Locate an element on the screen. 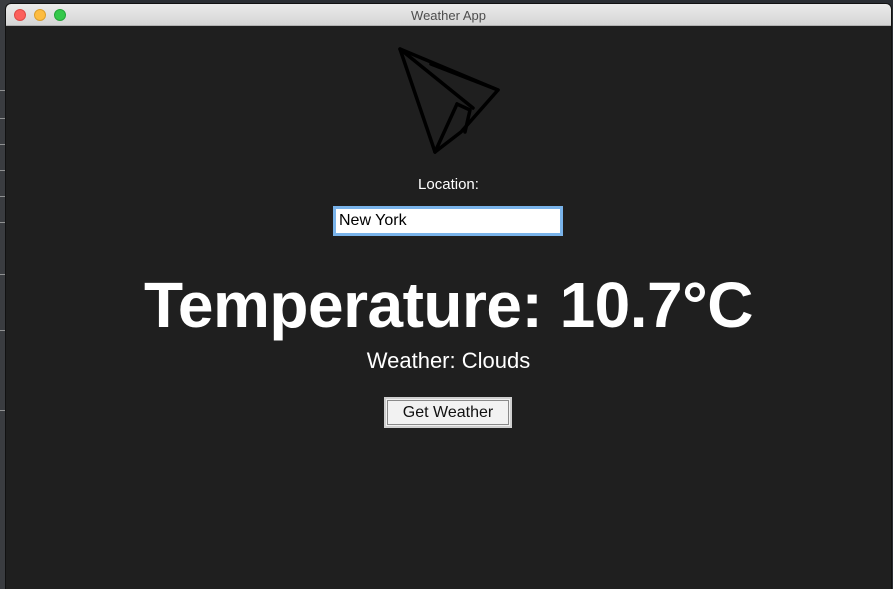 This screenshot has height=589, width=893. window-title: Weather App is located at coordinates (448, 15).